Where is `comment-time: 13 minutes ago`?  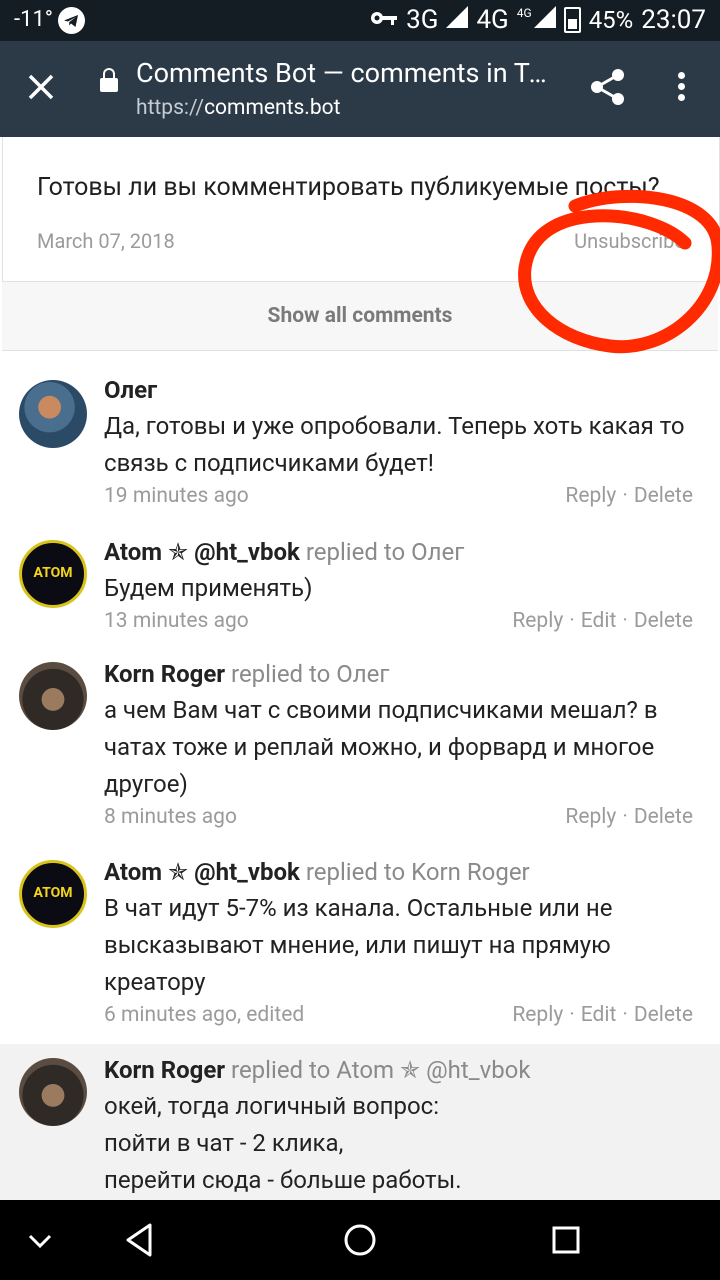
comment-time: 13 minutes ago is located at coordinates (176, 621).